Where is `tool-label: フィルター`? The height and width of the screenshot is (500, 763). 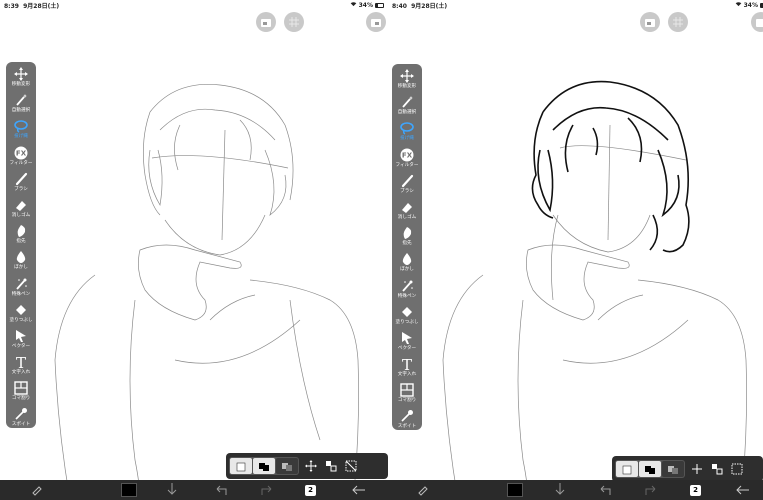 tool-label: フィルター is located at coordinates (407, 165).